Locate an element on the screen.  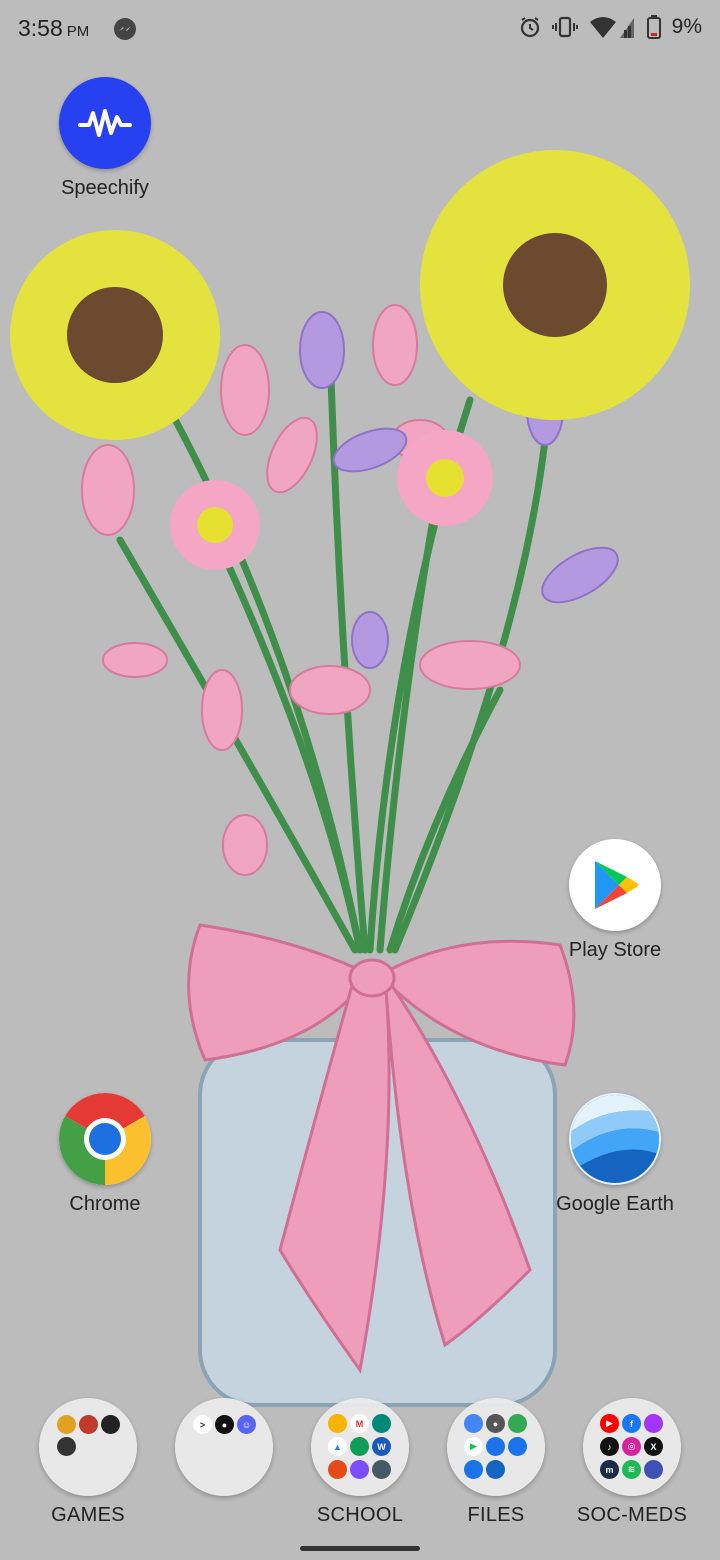
word-icon: W is located at coordinates (381, 1446).